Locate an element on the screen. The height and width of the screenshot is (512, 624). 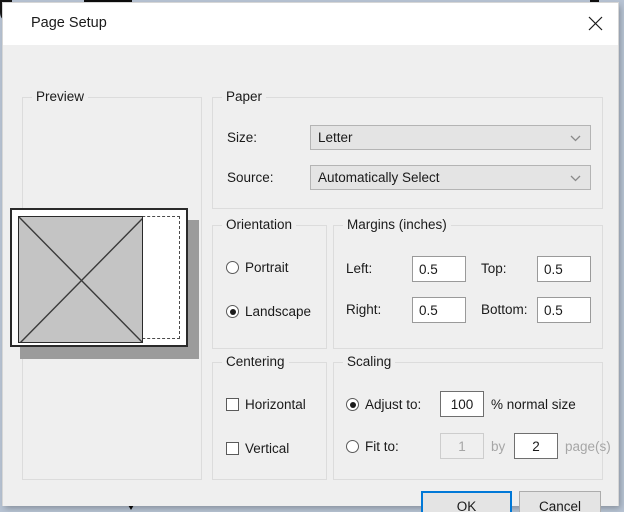
margin-bottom-label: Bottom: is located at coordinates (504, 309).